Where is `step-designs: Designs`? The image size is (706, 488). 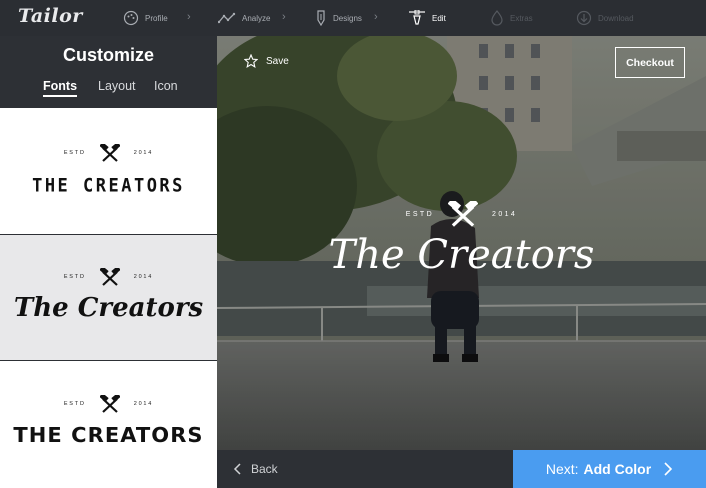 step-designs: Designs is located at coordinates (338, 18).